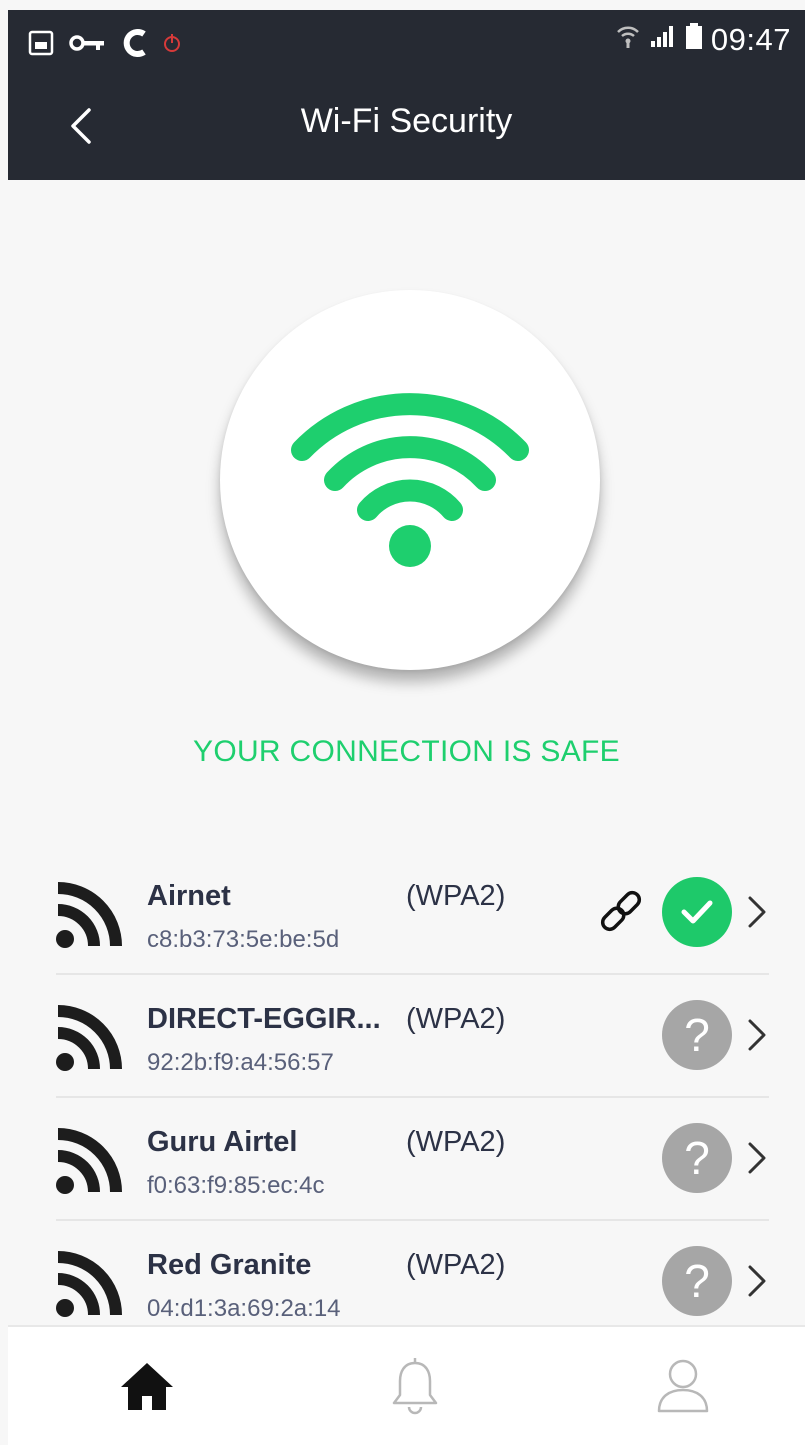 Image resolution: width=805 pixels, height=1445 pixels. I want to click on connection-status-message: YOUR CONNECTION IS SAFE, so click(406, 751).